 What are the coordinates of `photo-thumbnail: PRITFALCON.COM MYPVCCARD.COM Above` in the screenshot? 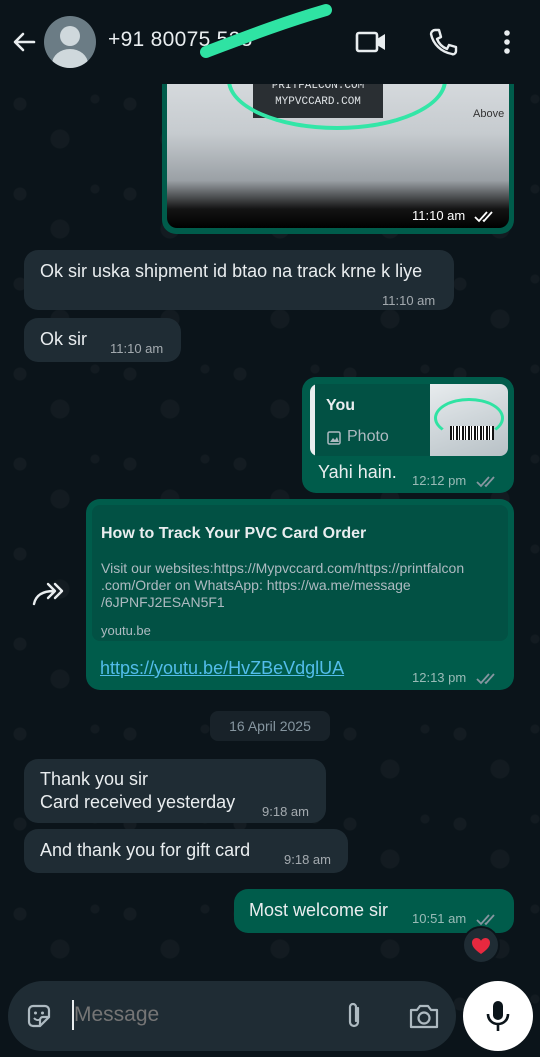 It's located at (338, 149).